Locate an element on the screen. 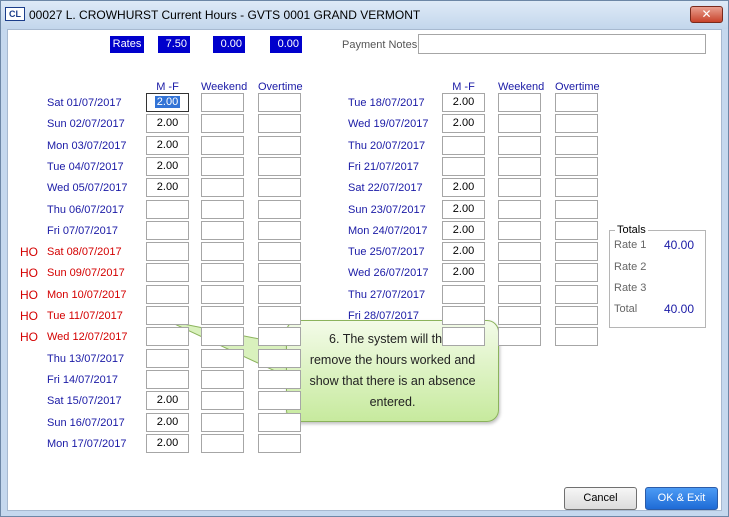 Image resolution: width=729 pixels, height=517 pixels. totals-value: 40.00 is located at coordinates (678, 245).